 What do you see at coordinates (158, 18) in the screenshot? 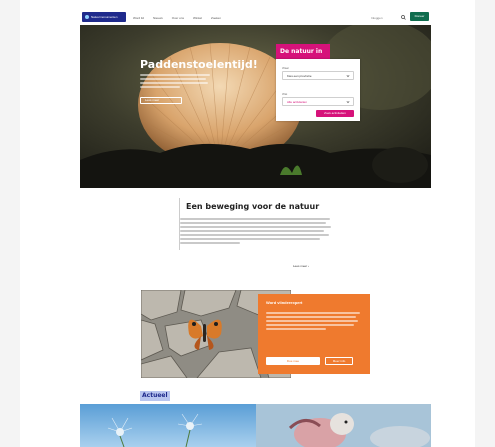
I see `nav-item-2: Nieuws` at bounding box center [158, 18].